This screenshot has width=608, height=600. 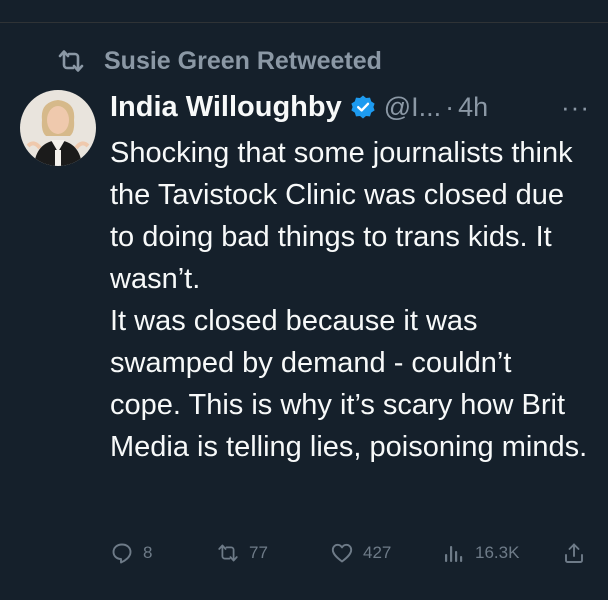 What do you see at coordinates (226, 107) in the screenshot?
I see `author-name: India Willoughby` at bounding box center [226, 107].